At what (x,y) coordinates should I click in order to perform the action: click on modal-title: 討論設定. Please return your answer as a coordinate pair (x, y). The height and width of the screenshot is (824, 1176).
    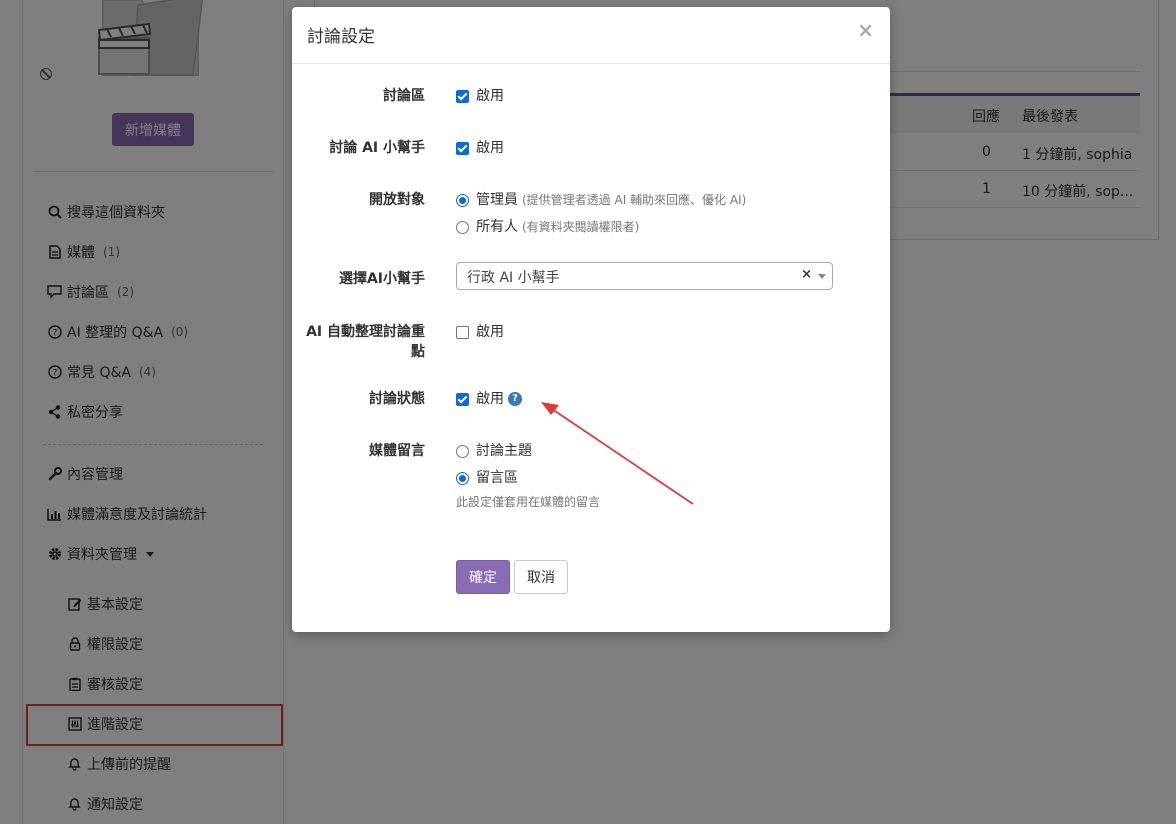
    Looking at the image, I should click on (341, 37).